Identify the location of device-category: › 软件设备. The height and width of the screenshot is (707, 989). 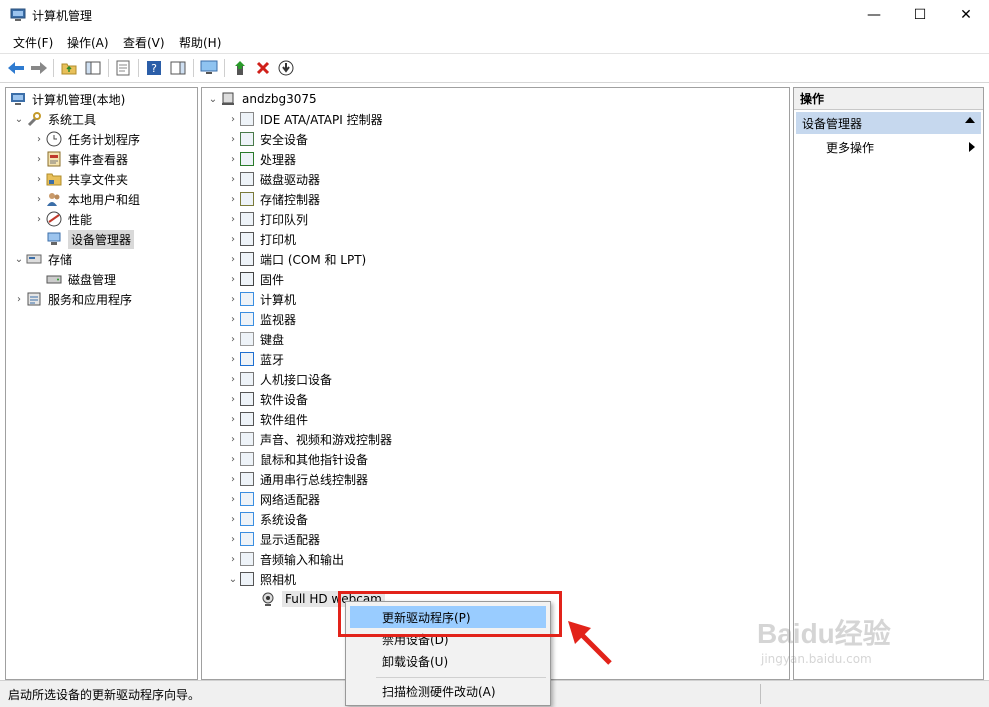
(267, 399).